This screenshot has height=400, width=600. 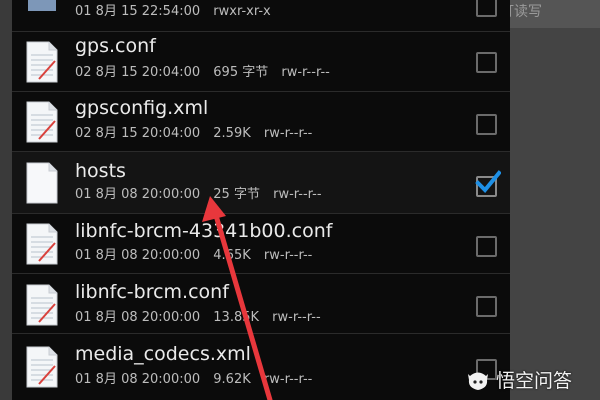 I want to click on file-meta: 02 8月 15 20:04:00 2.59K rw-r--r--, so click(x=198, y=134).